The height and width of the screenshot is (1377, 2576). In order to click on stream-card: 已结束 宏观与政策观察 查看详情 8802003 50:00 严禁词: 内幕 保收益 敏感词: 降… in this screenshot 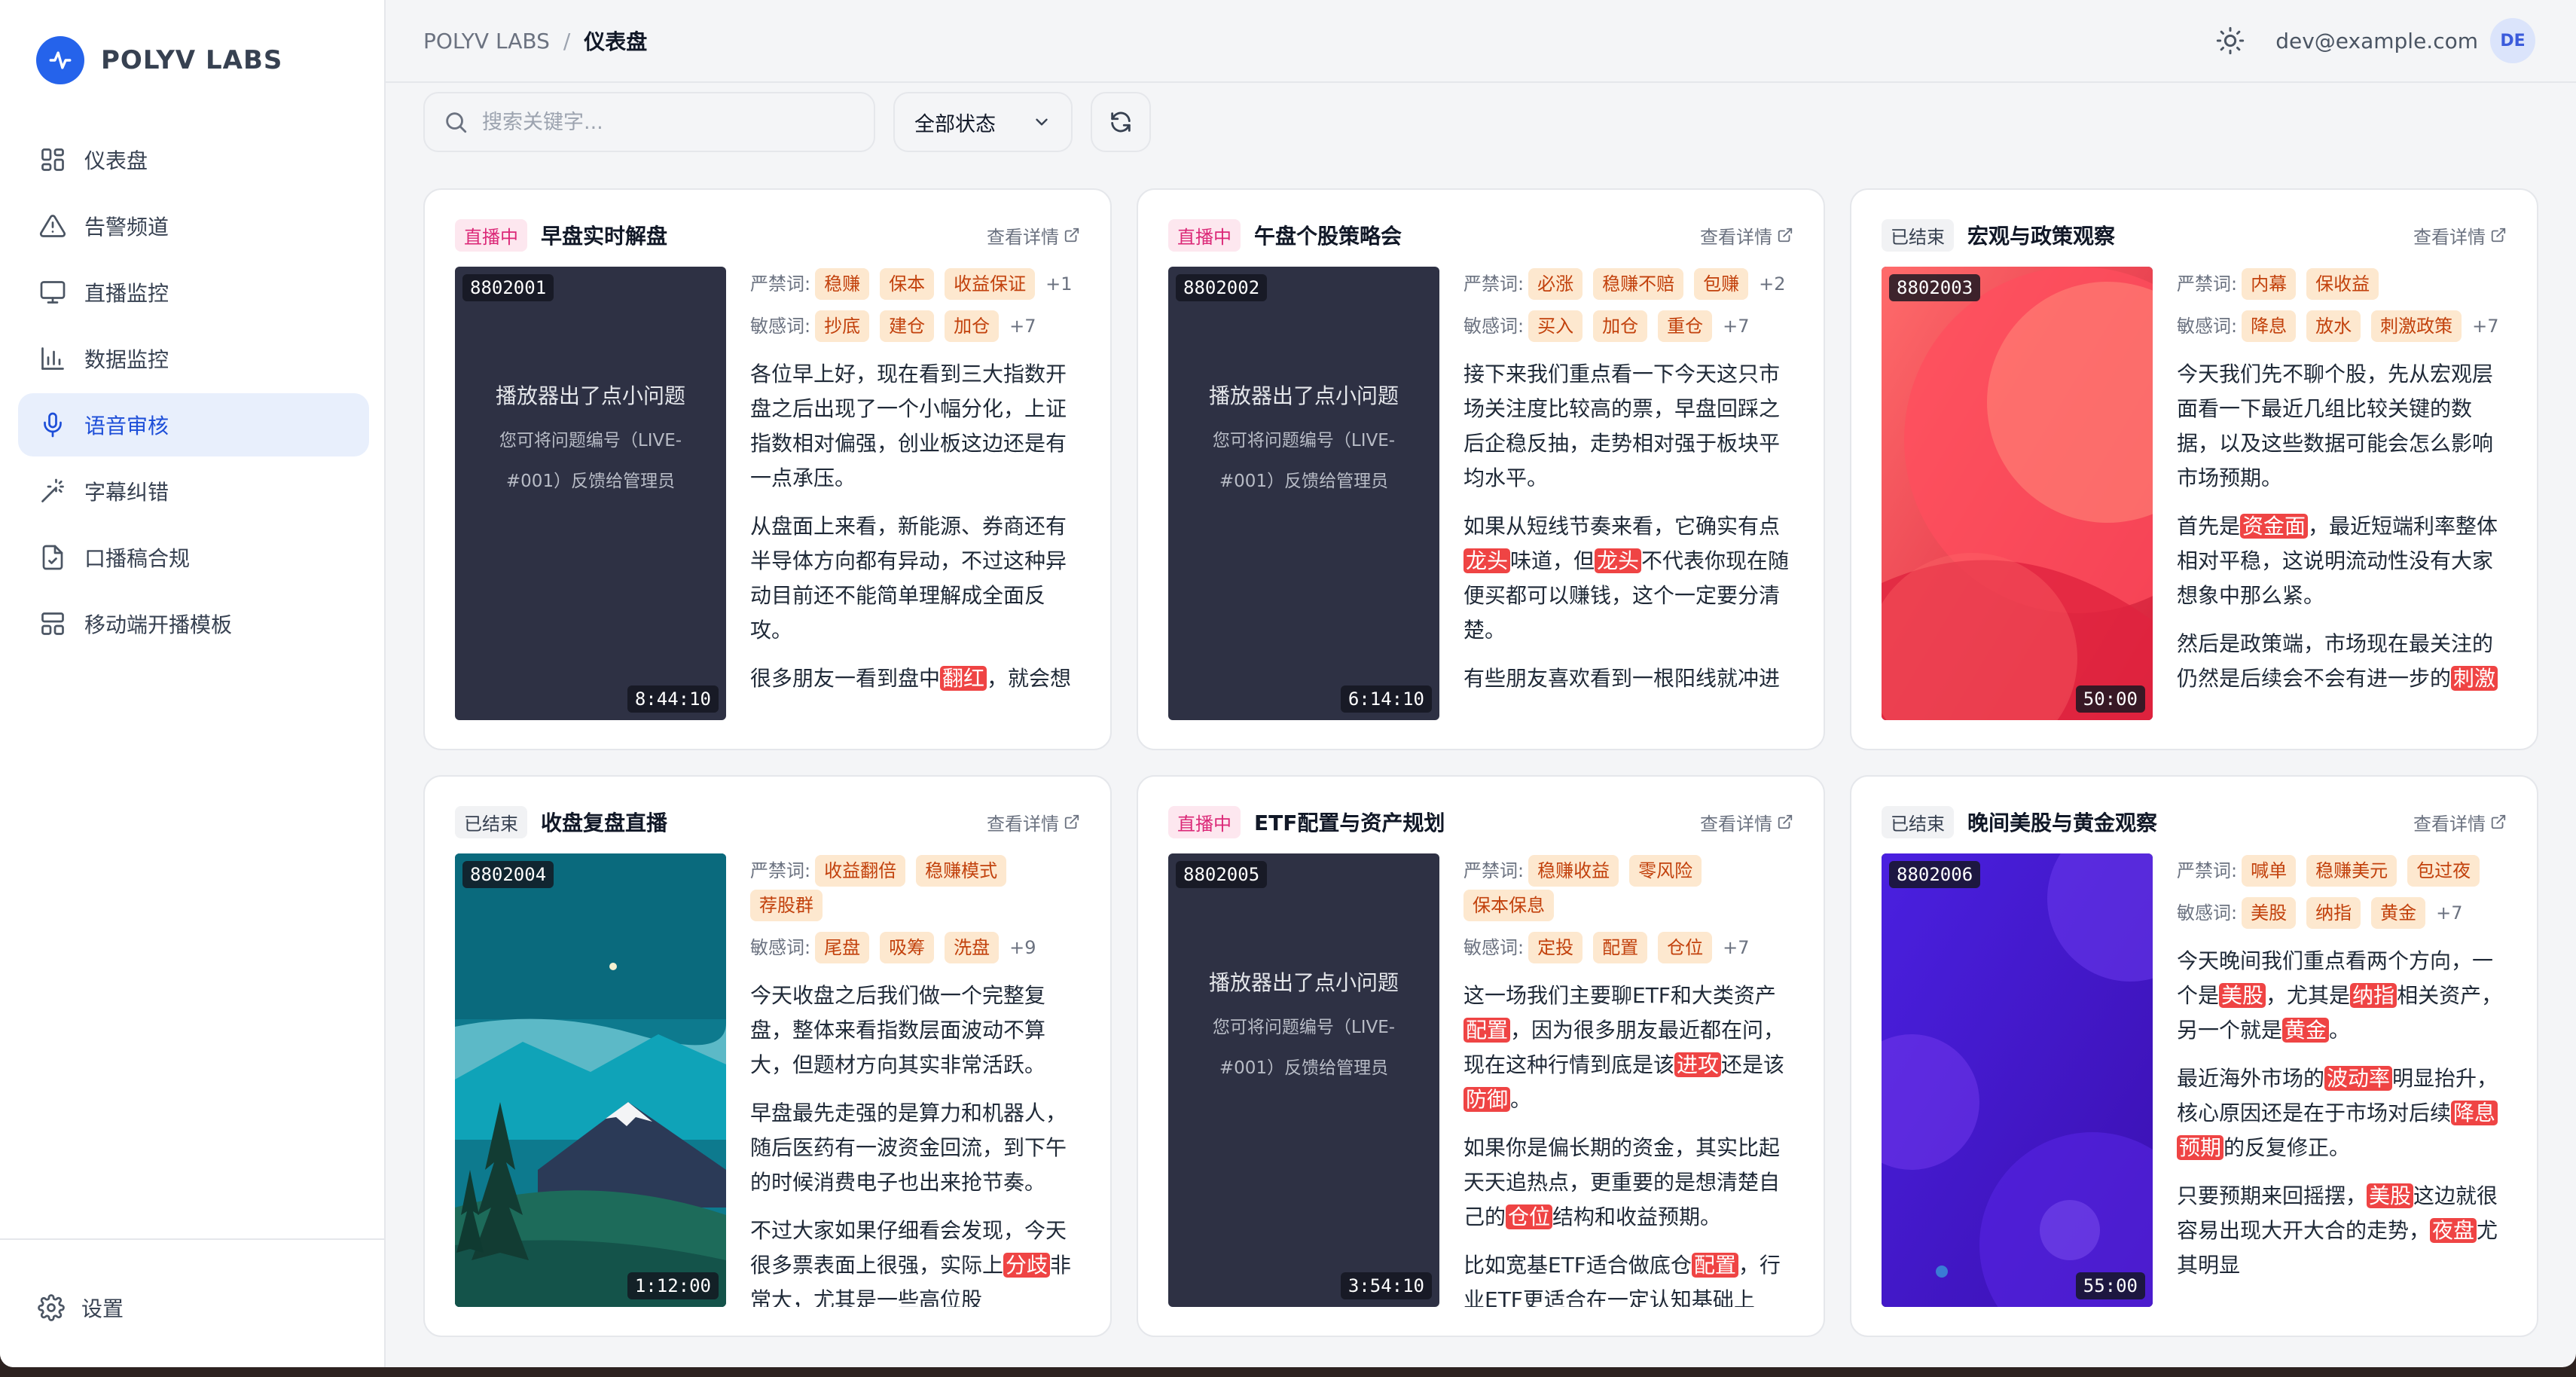, I will do `click(2194, 469)`.